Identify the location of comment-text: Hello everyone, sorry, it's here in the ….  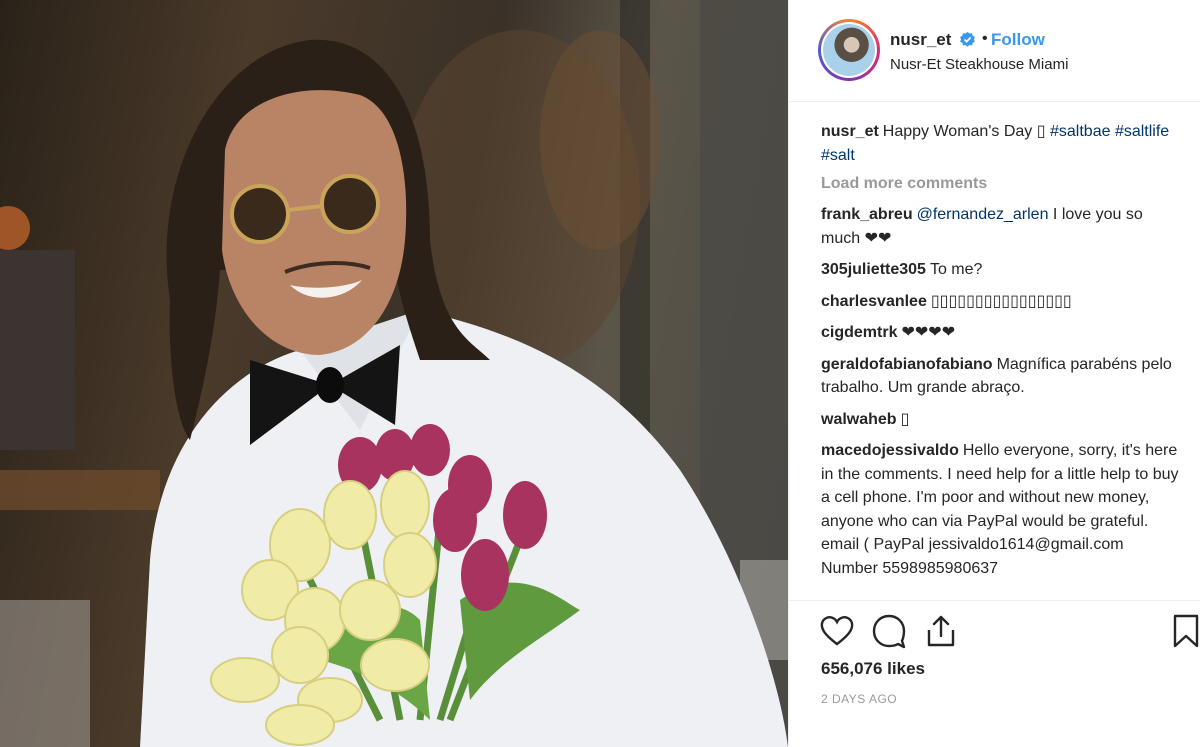
(1000, 509).